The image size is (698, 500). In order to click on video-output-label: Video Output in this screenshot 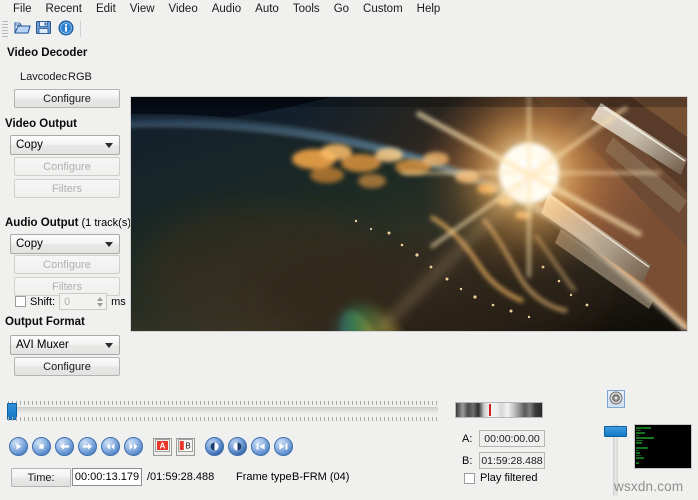, I will do `click(41, 124)`.